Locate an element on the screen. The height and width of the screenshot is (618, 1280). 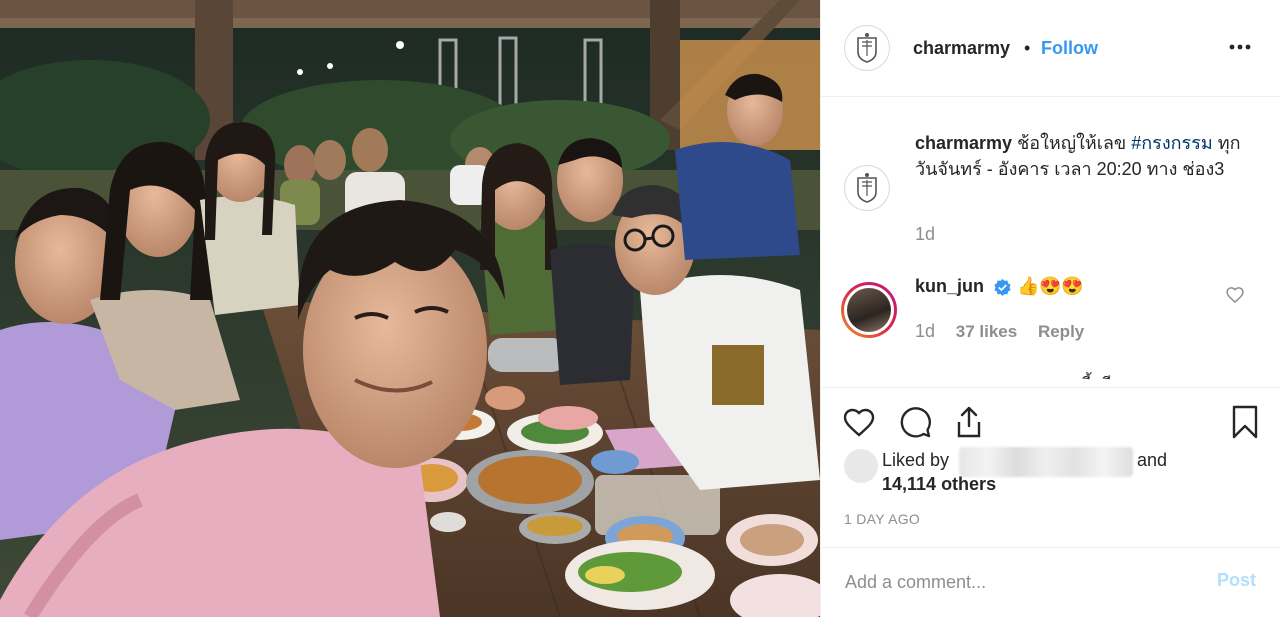
caption-body: ช้อใหญ่ให้เลข is located at coordinates (1072, 143).